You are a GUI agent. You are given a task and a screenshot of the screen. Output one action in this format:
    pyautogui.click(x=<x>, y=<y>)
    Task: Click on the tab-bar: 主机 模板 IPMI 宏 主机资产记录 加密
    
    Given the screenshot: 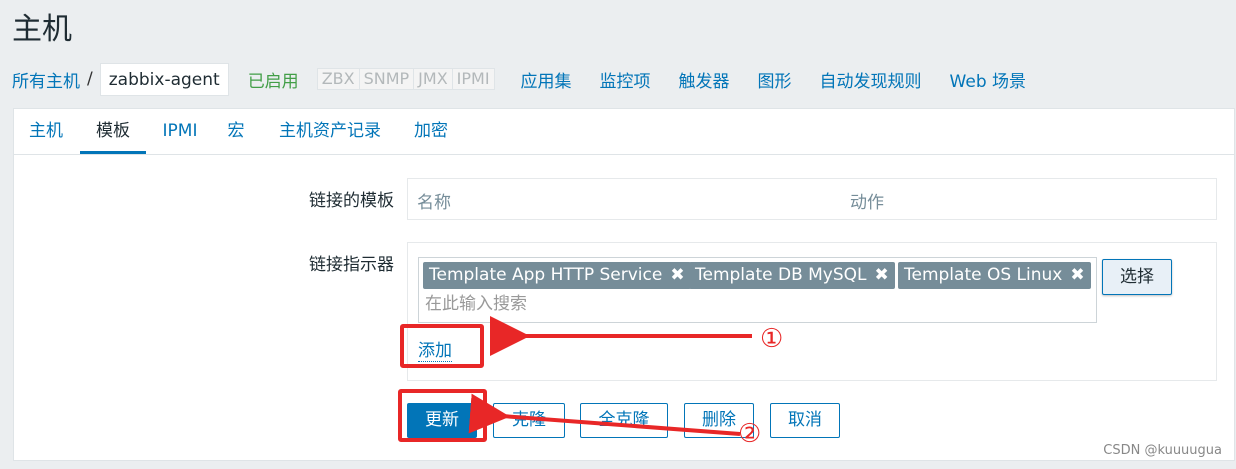 What is the action you would take?
    pyautogui.click(x=624, y=132)
    